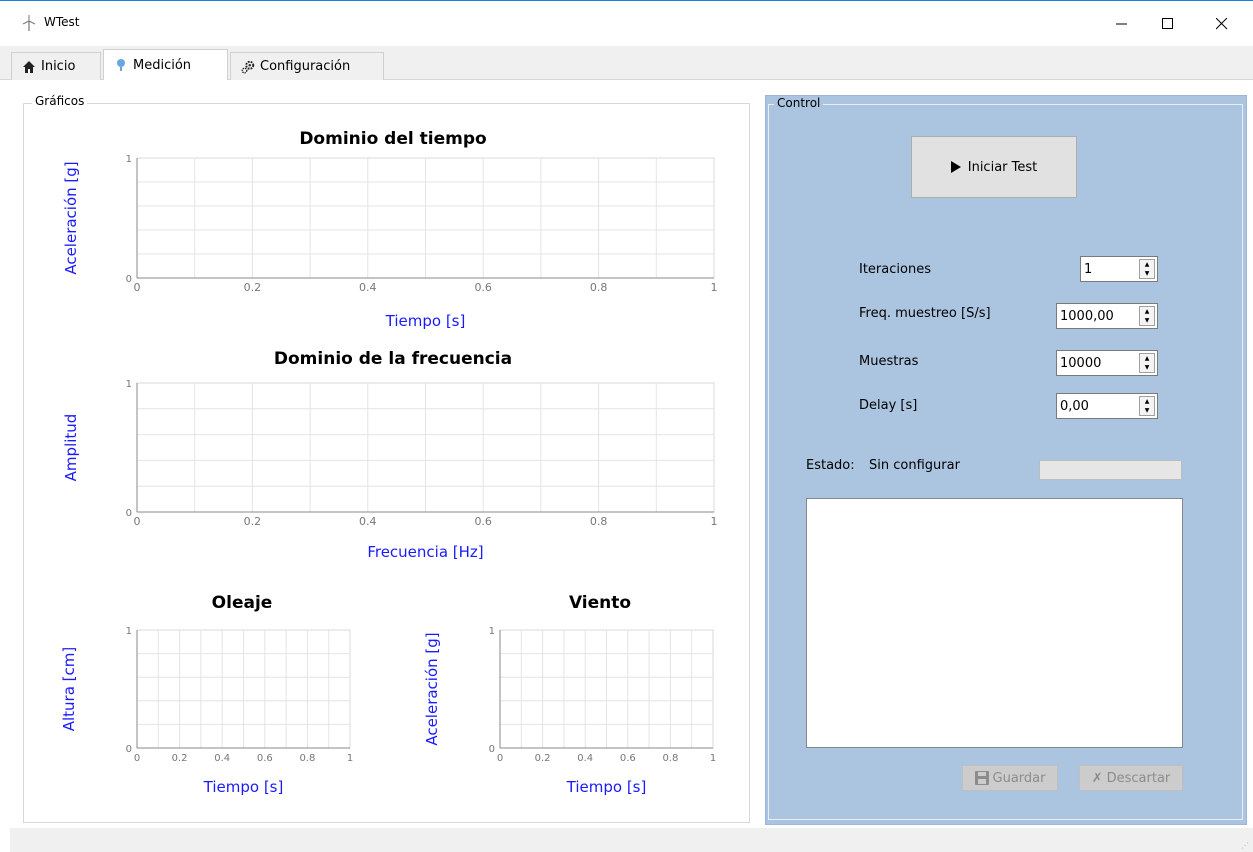  What do you see at coordinates (955, 167) in the screenshot?
I see `play-icon` at bounding box center [955, 167].